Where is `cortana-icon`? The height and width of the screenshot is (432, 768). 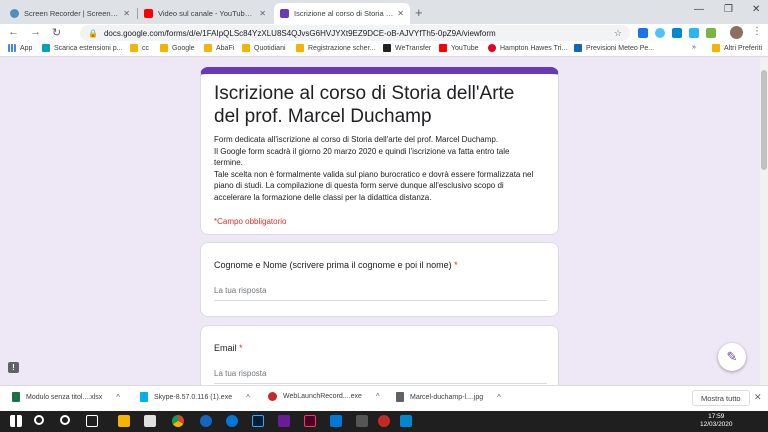
cortana-icon is located at coordinates (65, 420).